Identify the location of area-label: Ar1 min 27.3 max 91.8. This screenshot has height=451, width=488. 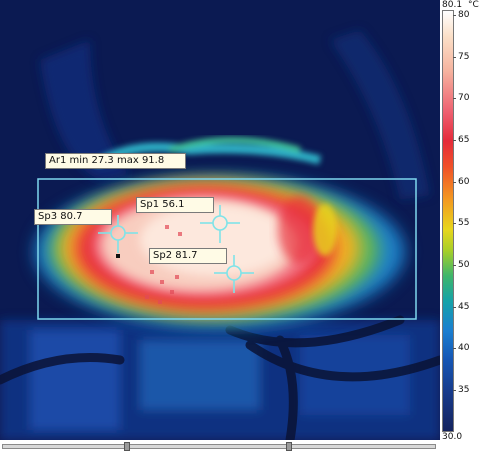
(115, 161).